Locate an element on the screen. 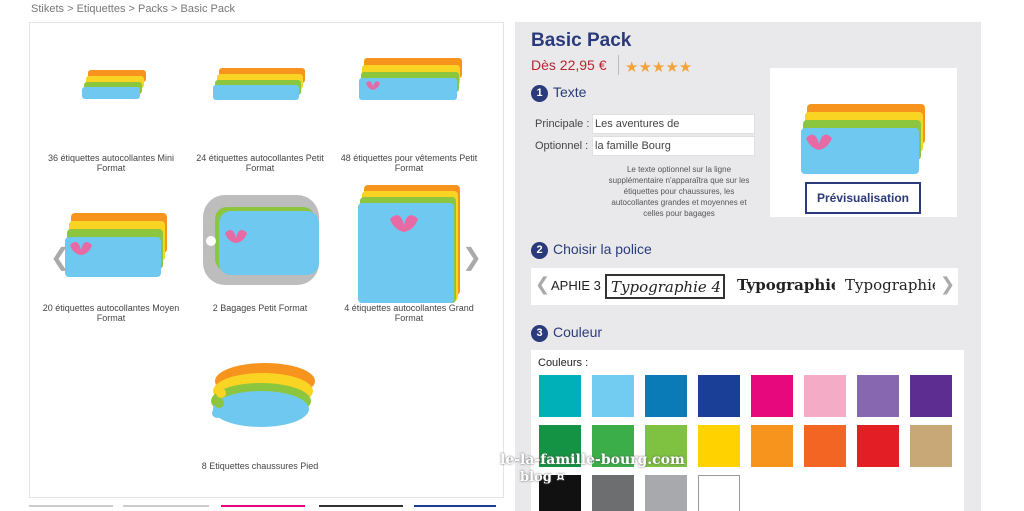  watermark: blog ¤ is located at coordinates (542, 477).